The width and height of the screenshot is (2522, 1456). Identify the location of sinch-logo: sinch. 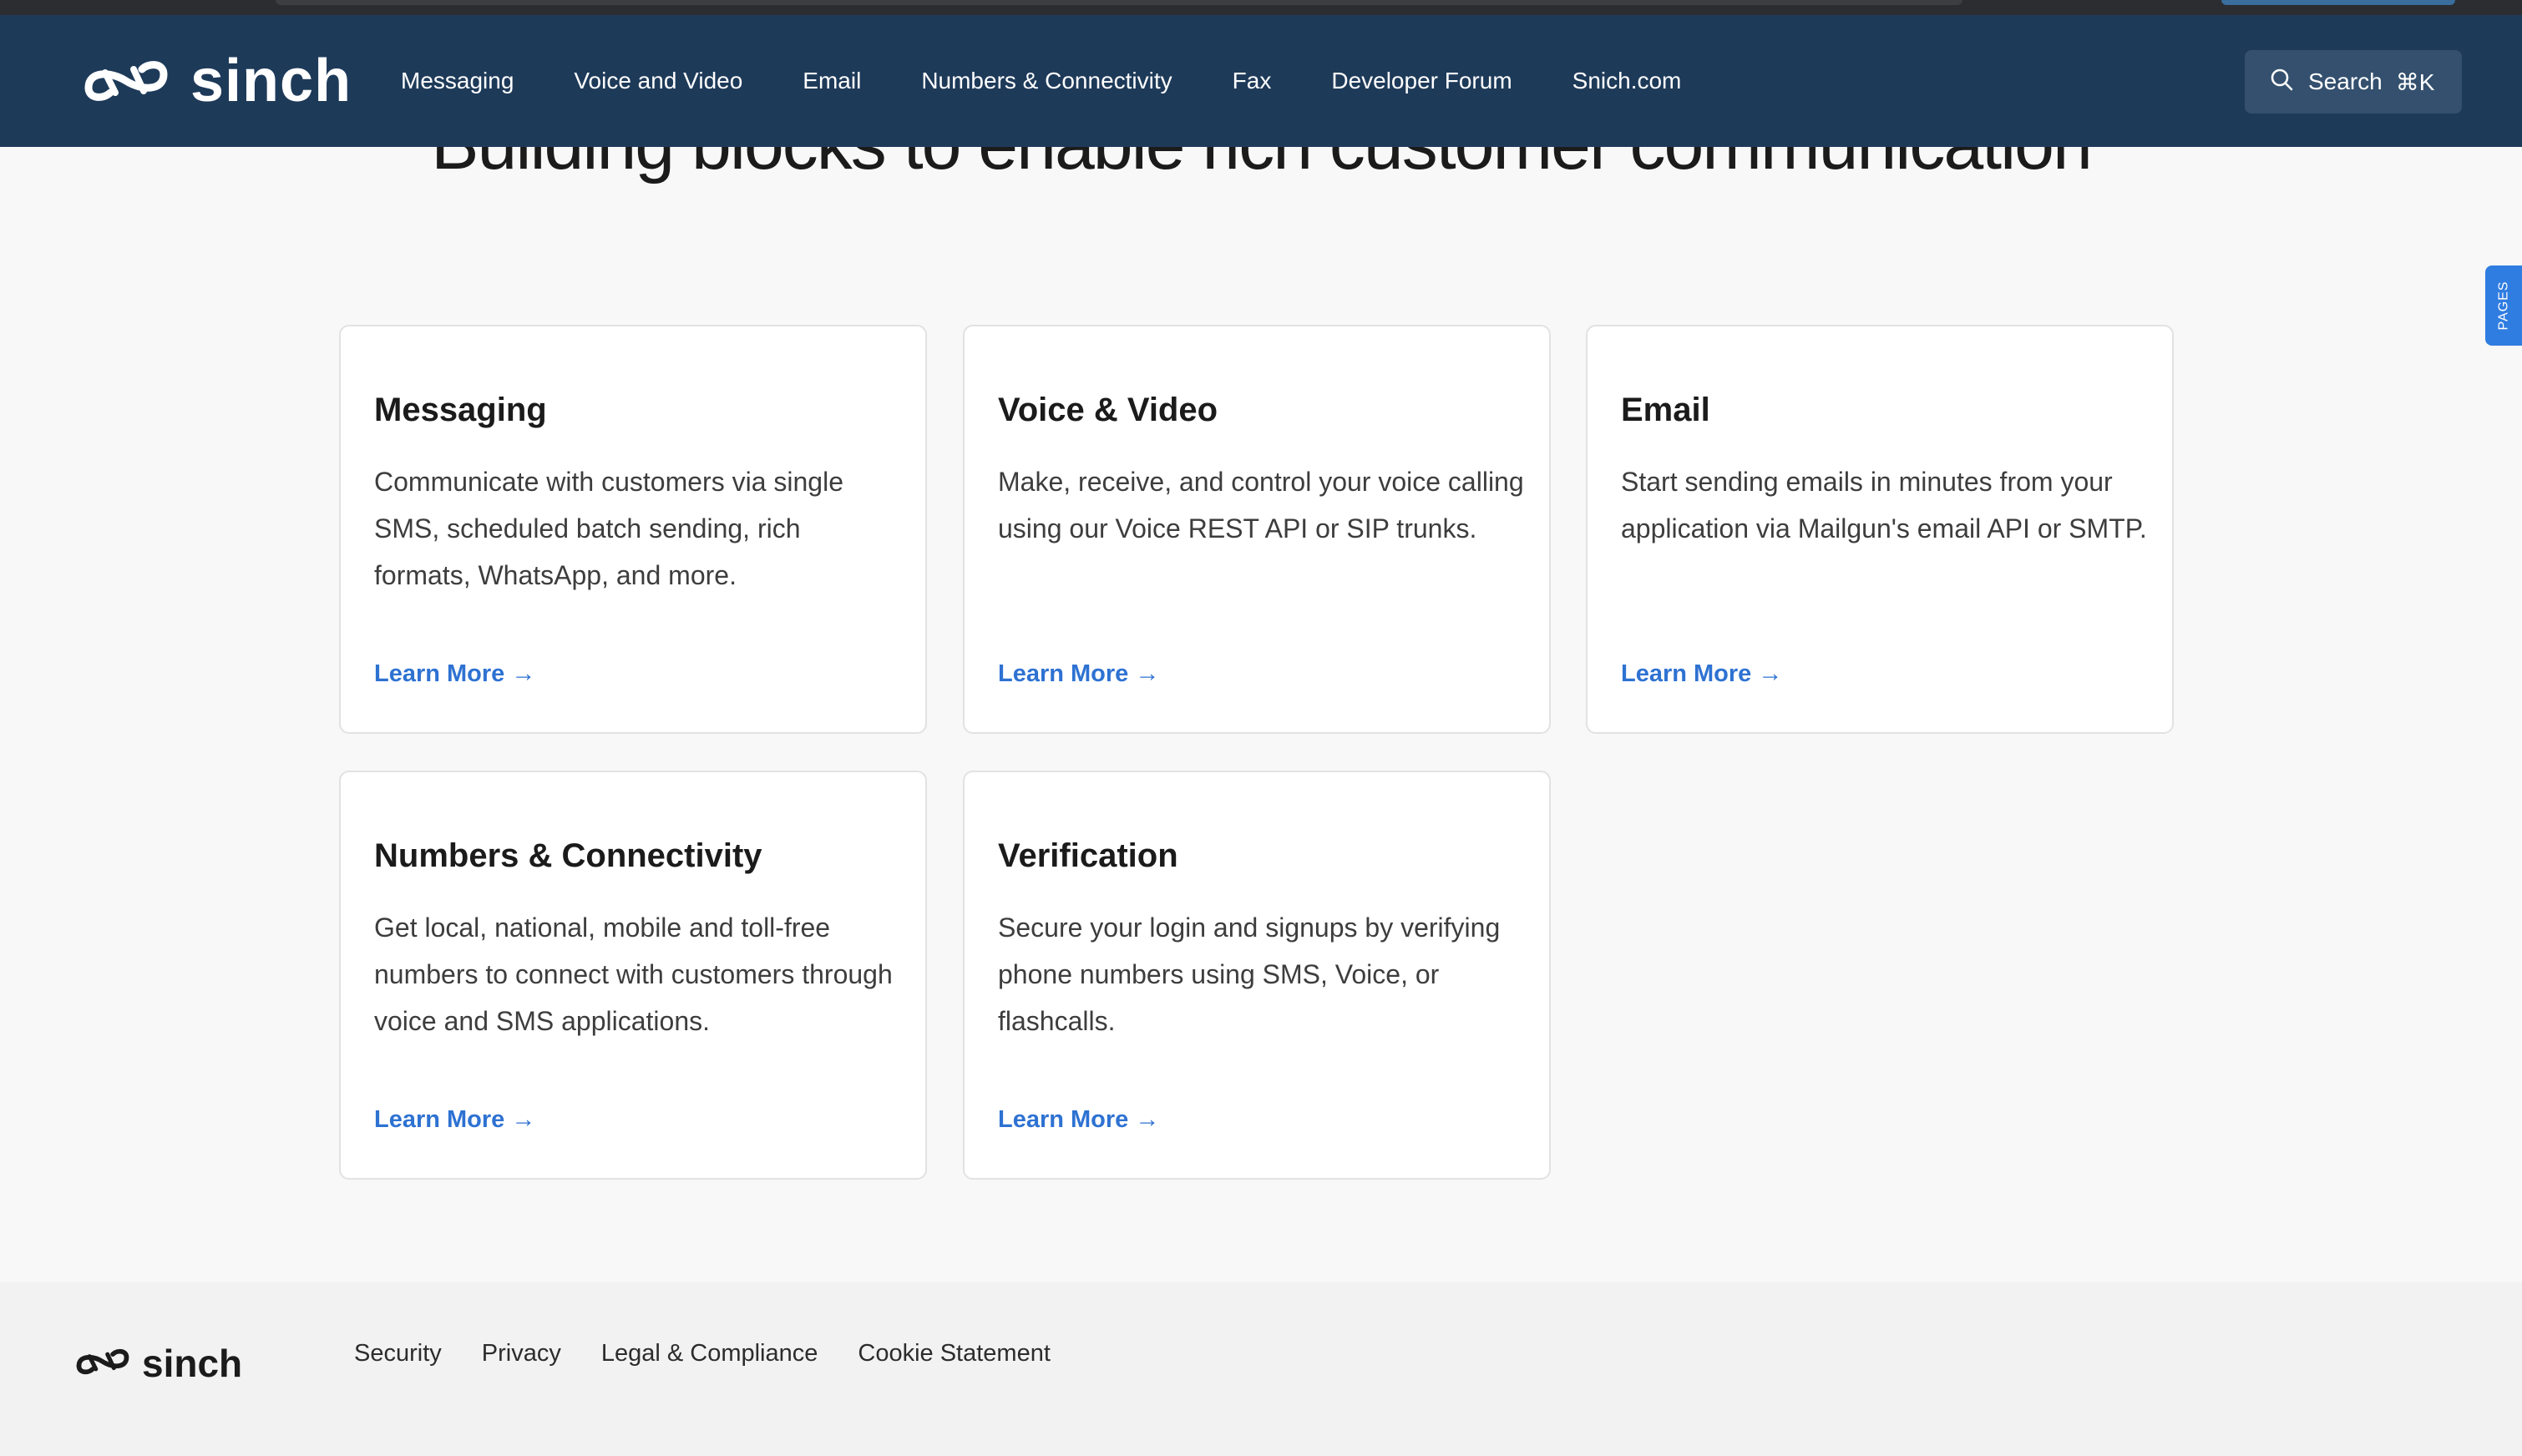
(216, 81).